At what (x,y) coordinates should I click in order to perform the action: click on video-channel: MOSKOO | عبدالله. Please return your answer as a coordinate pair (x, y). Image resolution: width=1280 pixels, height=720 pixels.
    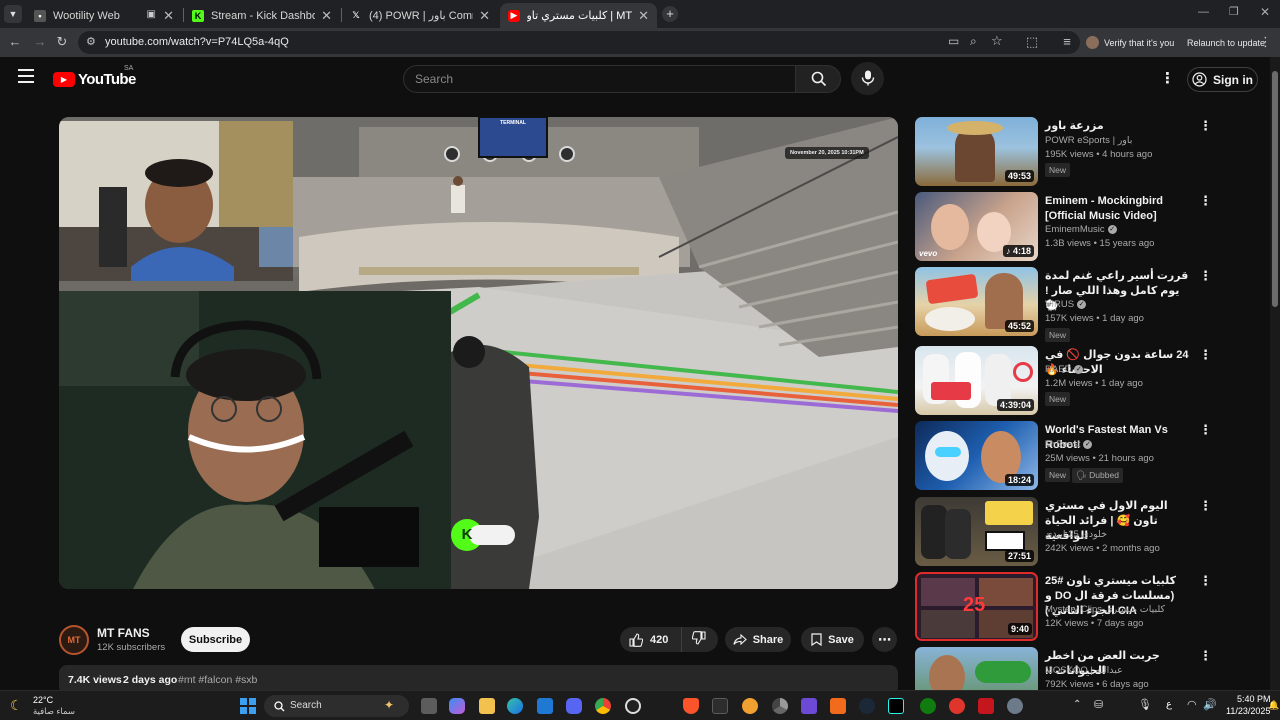
    Looking at the image, I should click on (1084, 670).